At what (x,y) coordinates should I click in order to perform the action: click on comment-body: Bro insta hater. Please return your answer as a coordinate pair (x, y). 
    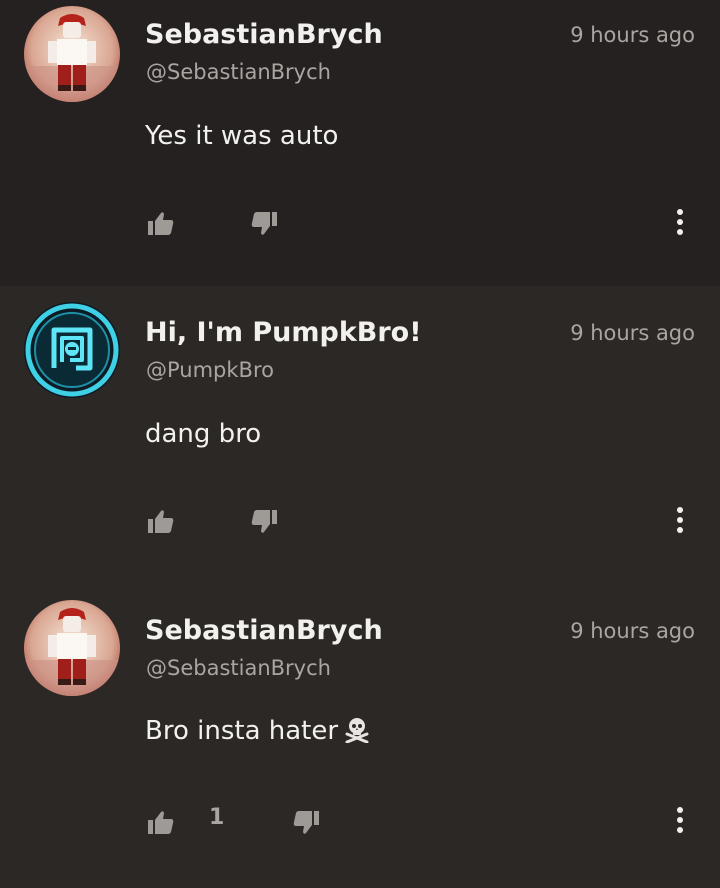
    Looking at the image, I should click on (257, 733).